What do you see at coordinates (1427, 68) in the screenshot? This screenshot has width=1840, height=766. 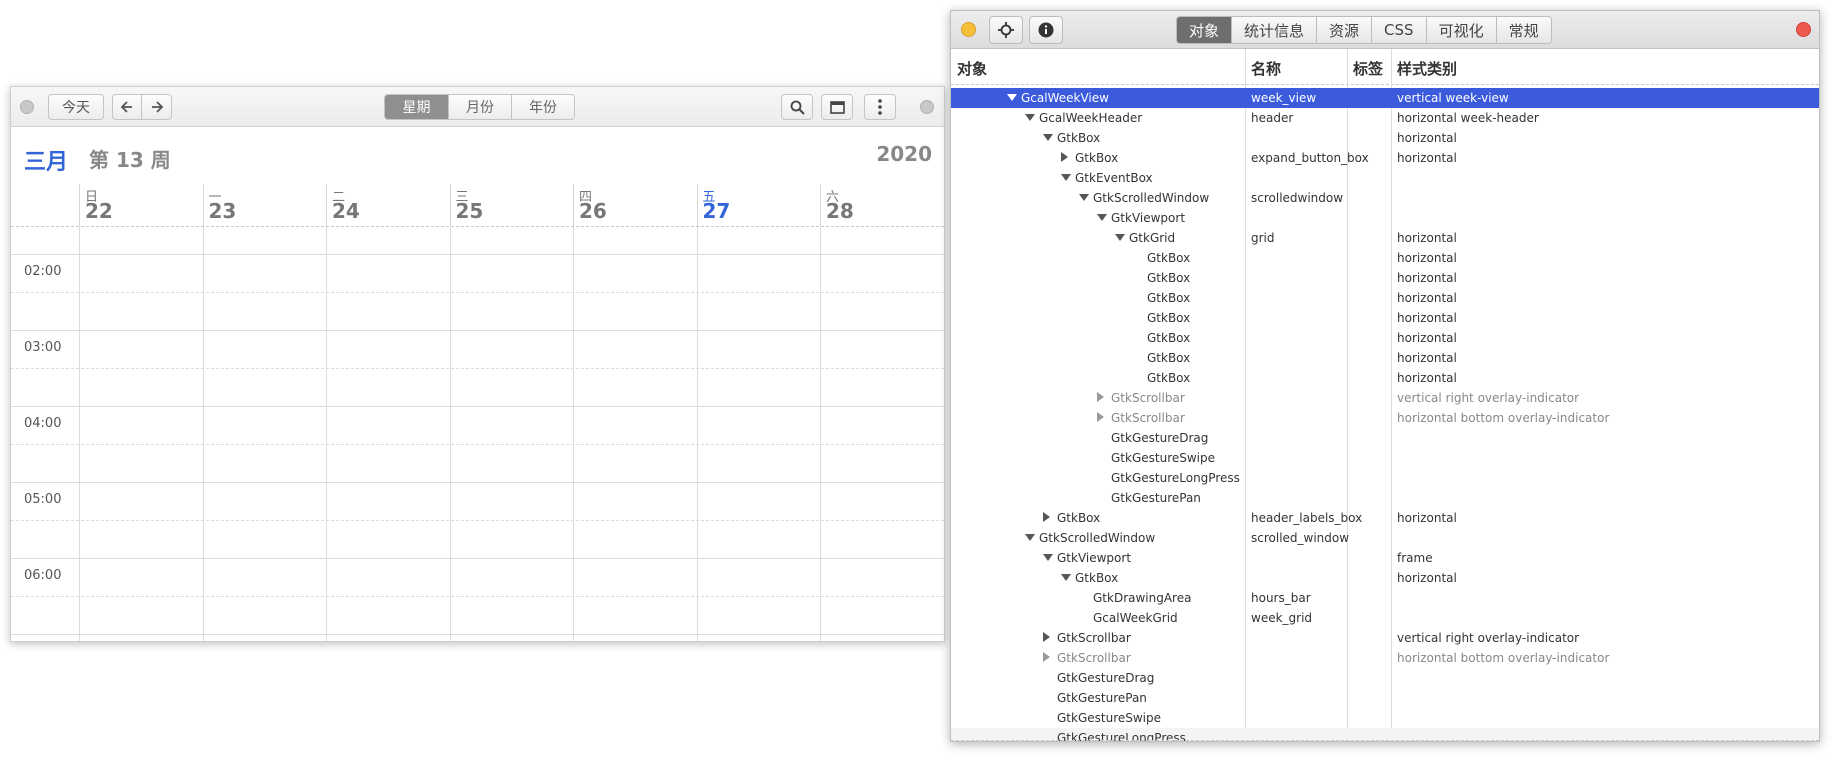 I see `column-header-style: 样式类别` at bounding box center [1427, 68].